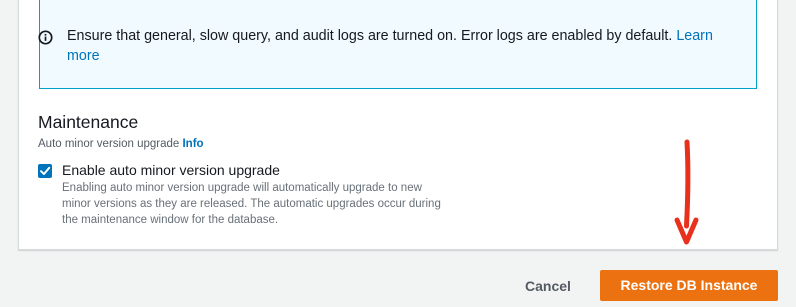 The width and height of the screenshot is (796, 307). I want to click on auto-minor-upgrade-label: Enable auto minor version upgrade, so click(171, 170).